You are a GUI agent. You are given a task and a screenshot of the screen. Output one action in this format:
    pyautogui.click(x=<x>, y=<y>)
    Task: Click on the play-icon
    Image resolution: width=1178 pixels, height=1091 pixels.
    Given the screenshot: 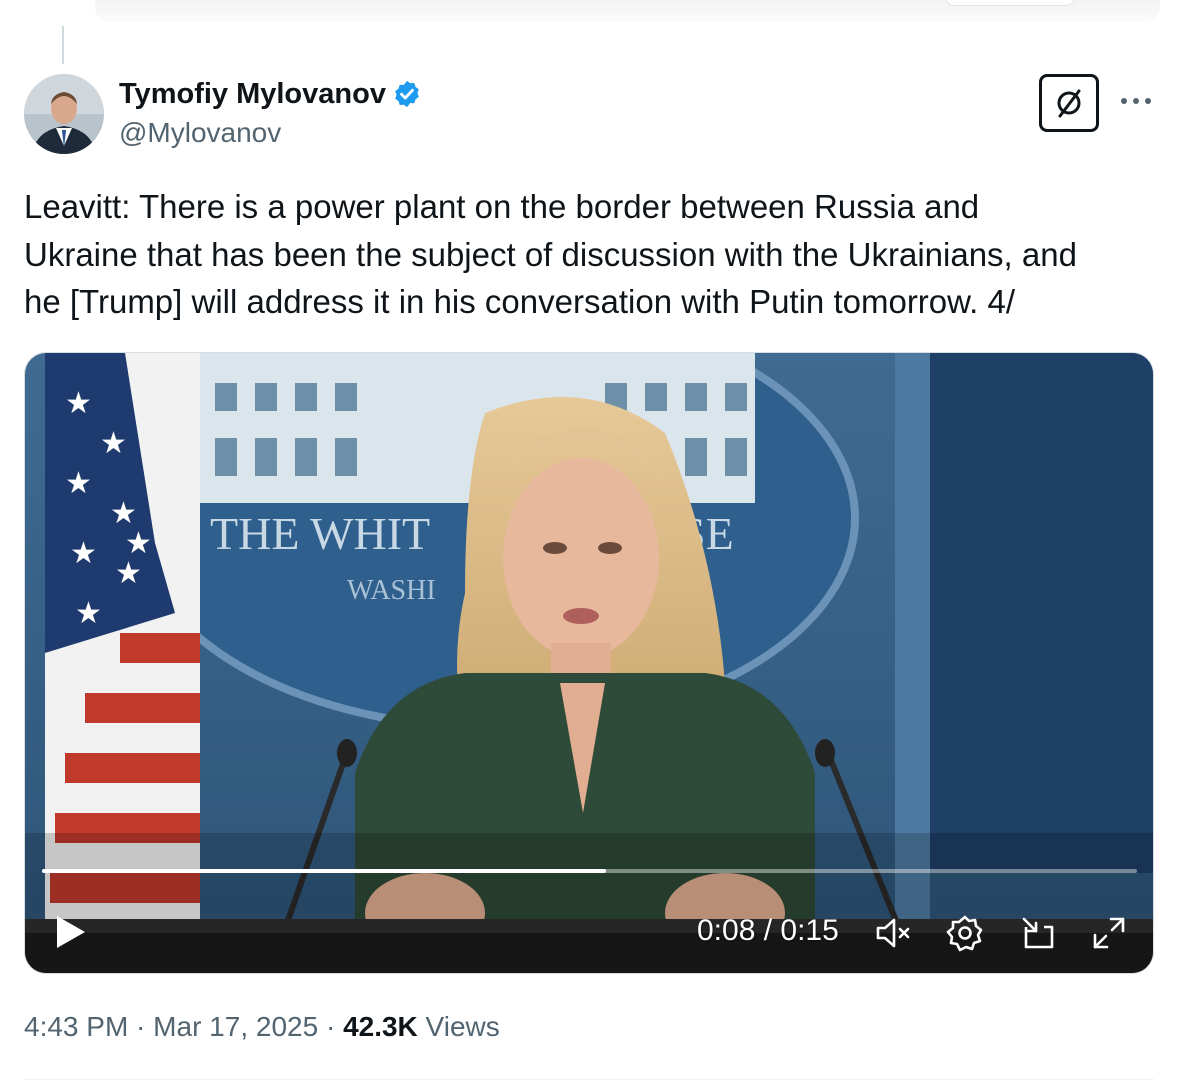 What is the action you would take?
    pyautogui.click(x=71, y=932)
    